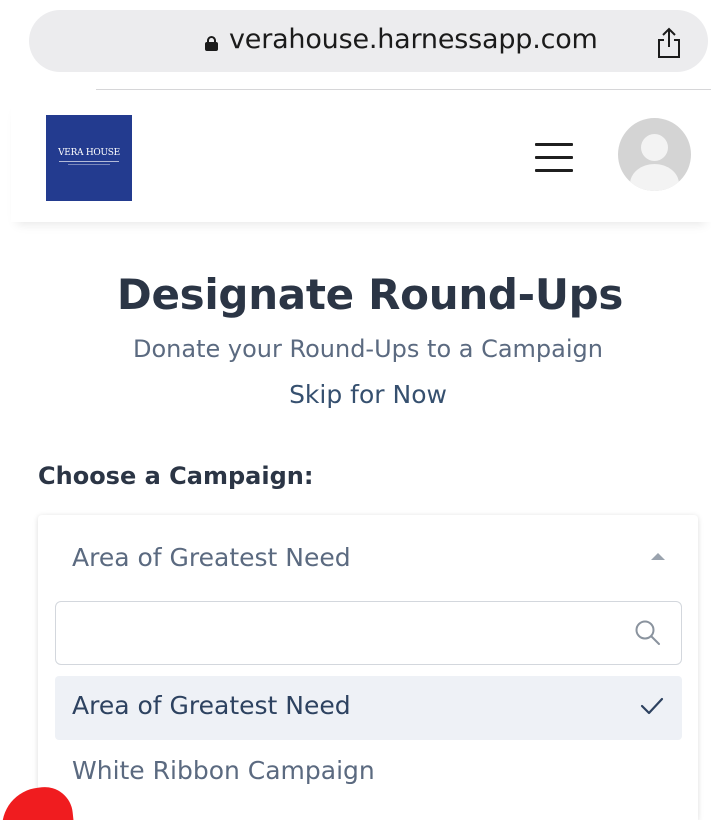 Image resolution: width=711 pixels, height=820 pixels. Describe the element at coordinates (361, 160) in the screenshot. I see `app-header: VERA HOUSE` at that location.